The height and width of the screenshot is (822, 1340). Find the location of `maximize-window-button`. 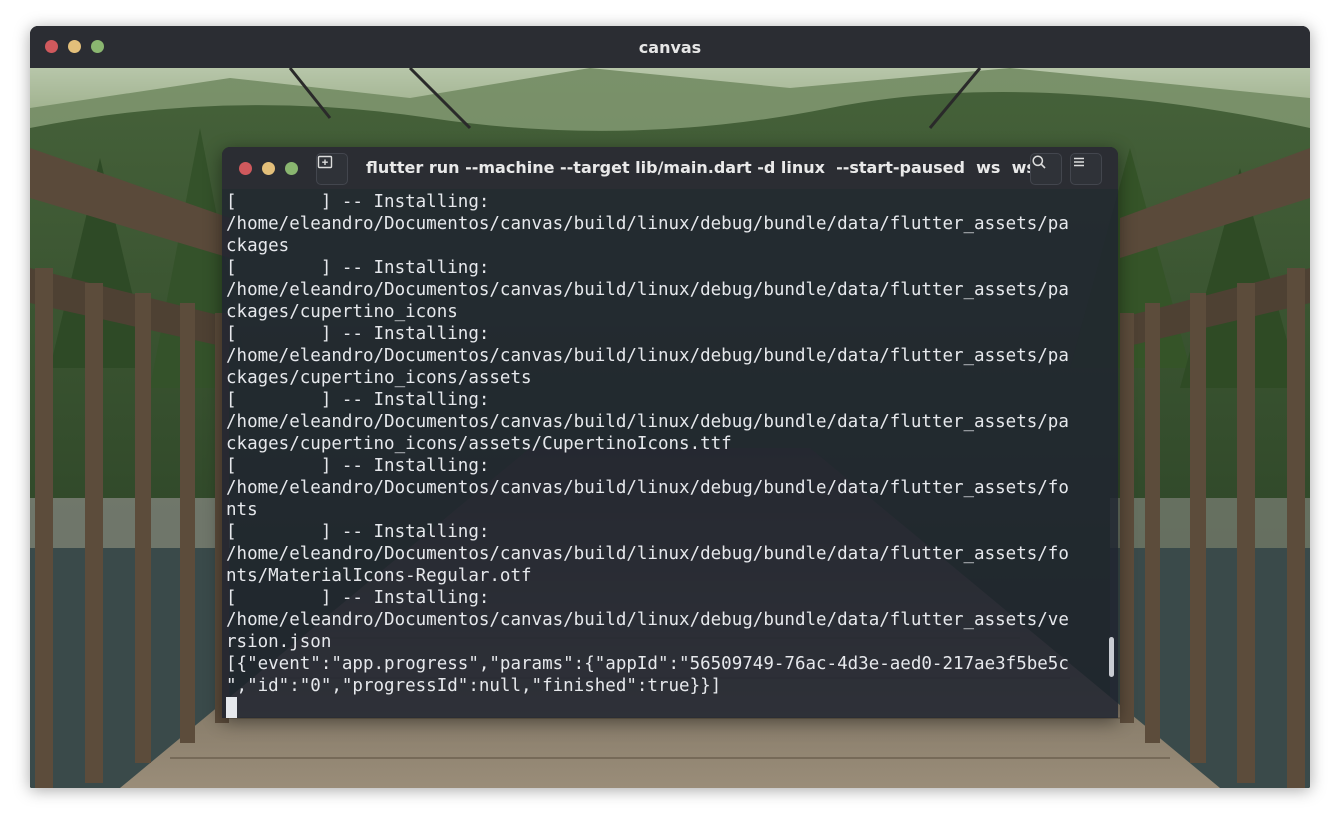

maximize-window-button is located at coordinates (97, 46).